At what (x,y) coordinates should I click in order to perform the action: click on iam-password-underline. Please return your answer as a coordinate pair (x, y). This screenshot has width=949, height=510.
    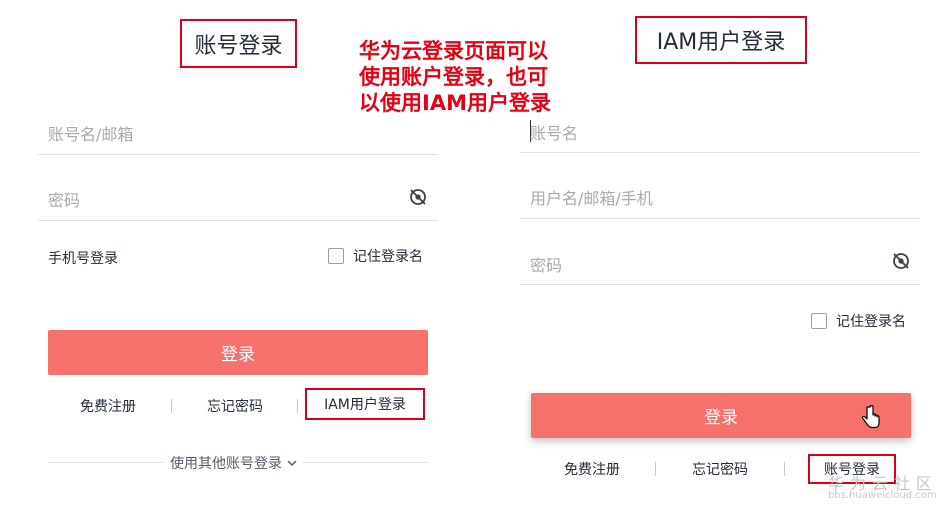
    Looking at the image, I should click on (720, 284).